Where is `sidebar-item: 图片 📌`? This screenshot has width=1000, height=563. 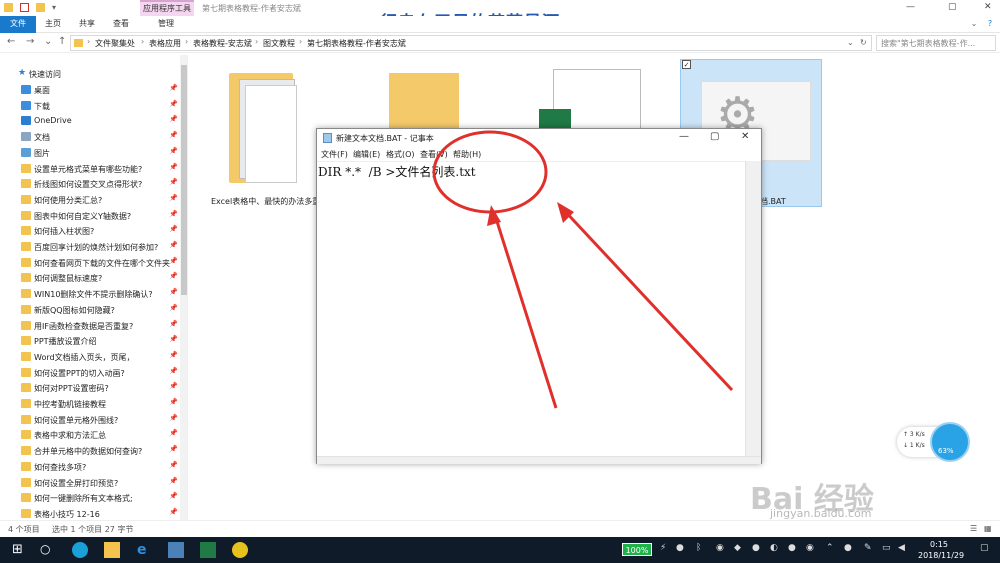 sidebar-item: 图片 📌 is located at coordinates (90, 153).